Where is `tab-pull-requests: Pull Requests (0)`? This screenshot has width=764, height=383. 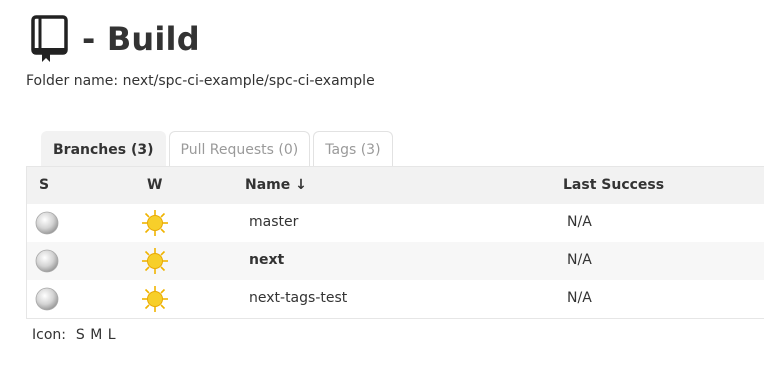 tab-pull-requests: Pull Requests (0) is located at coordinates (239, 149).